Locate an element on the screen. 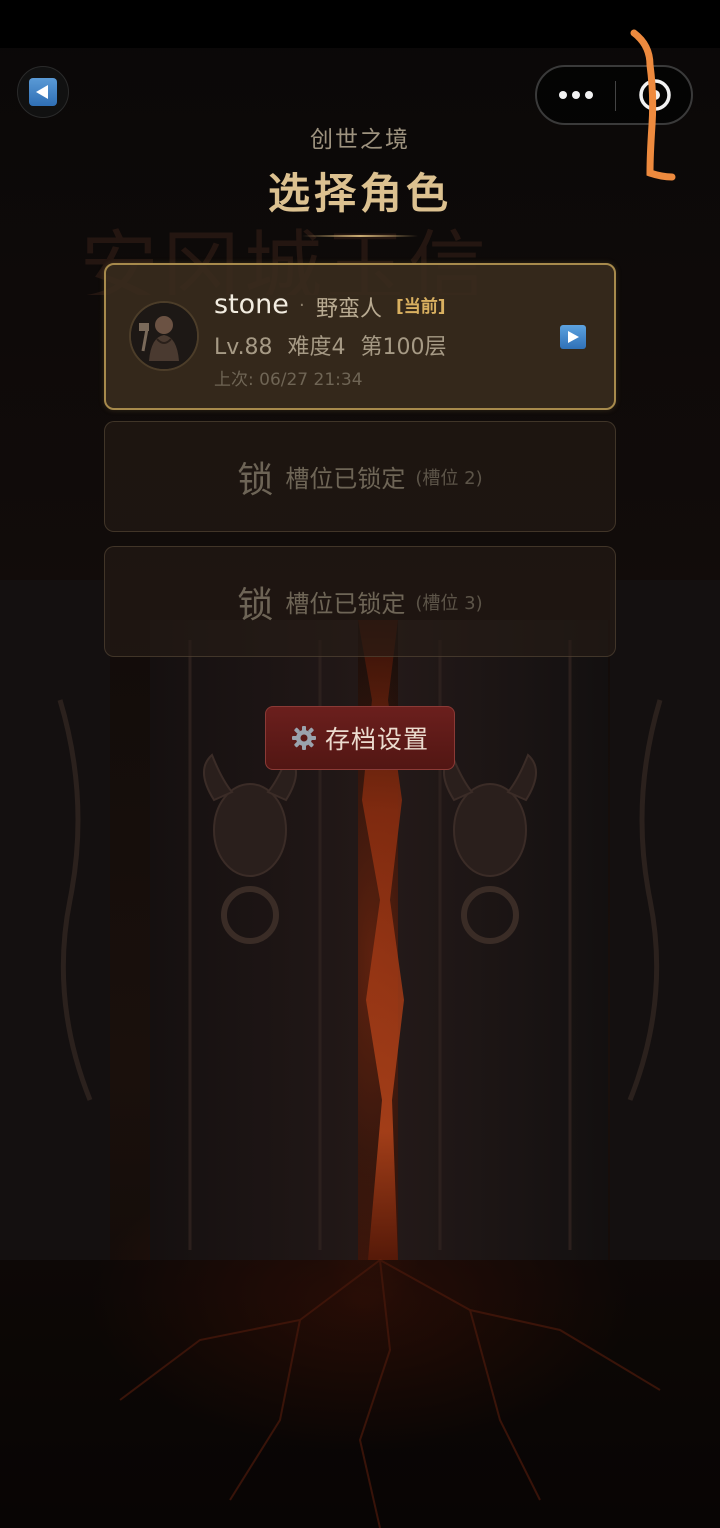 This screenshot has width=720, height=1528. avatar is located at coordinates (164, 336).